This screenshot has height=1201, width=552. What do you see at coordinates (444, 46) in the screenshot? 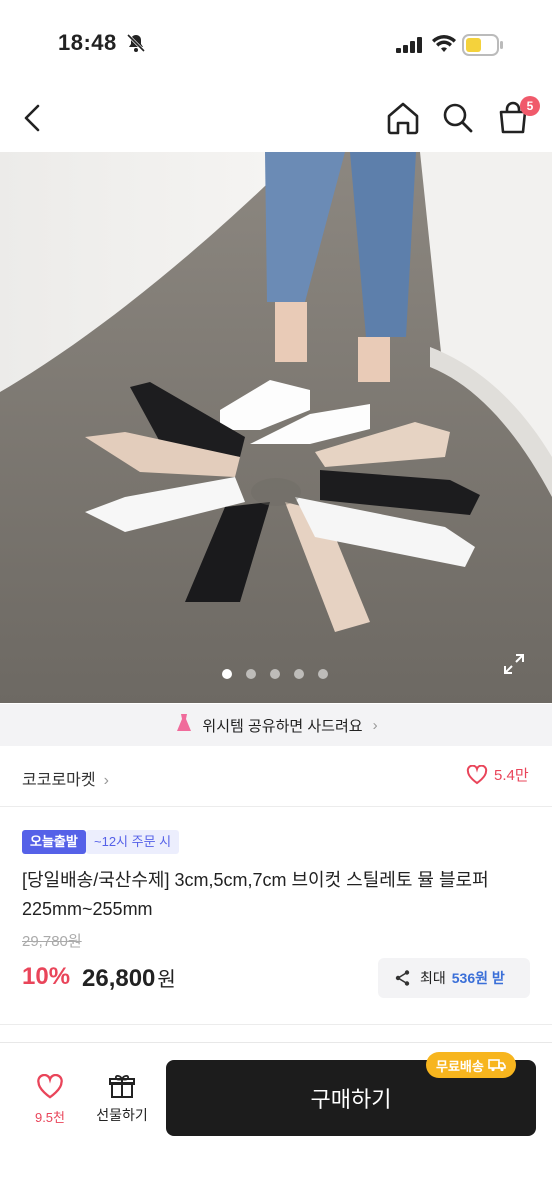
I see `wifi-icon` at bounding box center [444, 46].